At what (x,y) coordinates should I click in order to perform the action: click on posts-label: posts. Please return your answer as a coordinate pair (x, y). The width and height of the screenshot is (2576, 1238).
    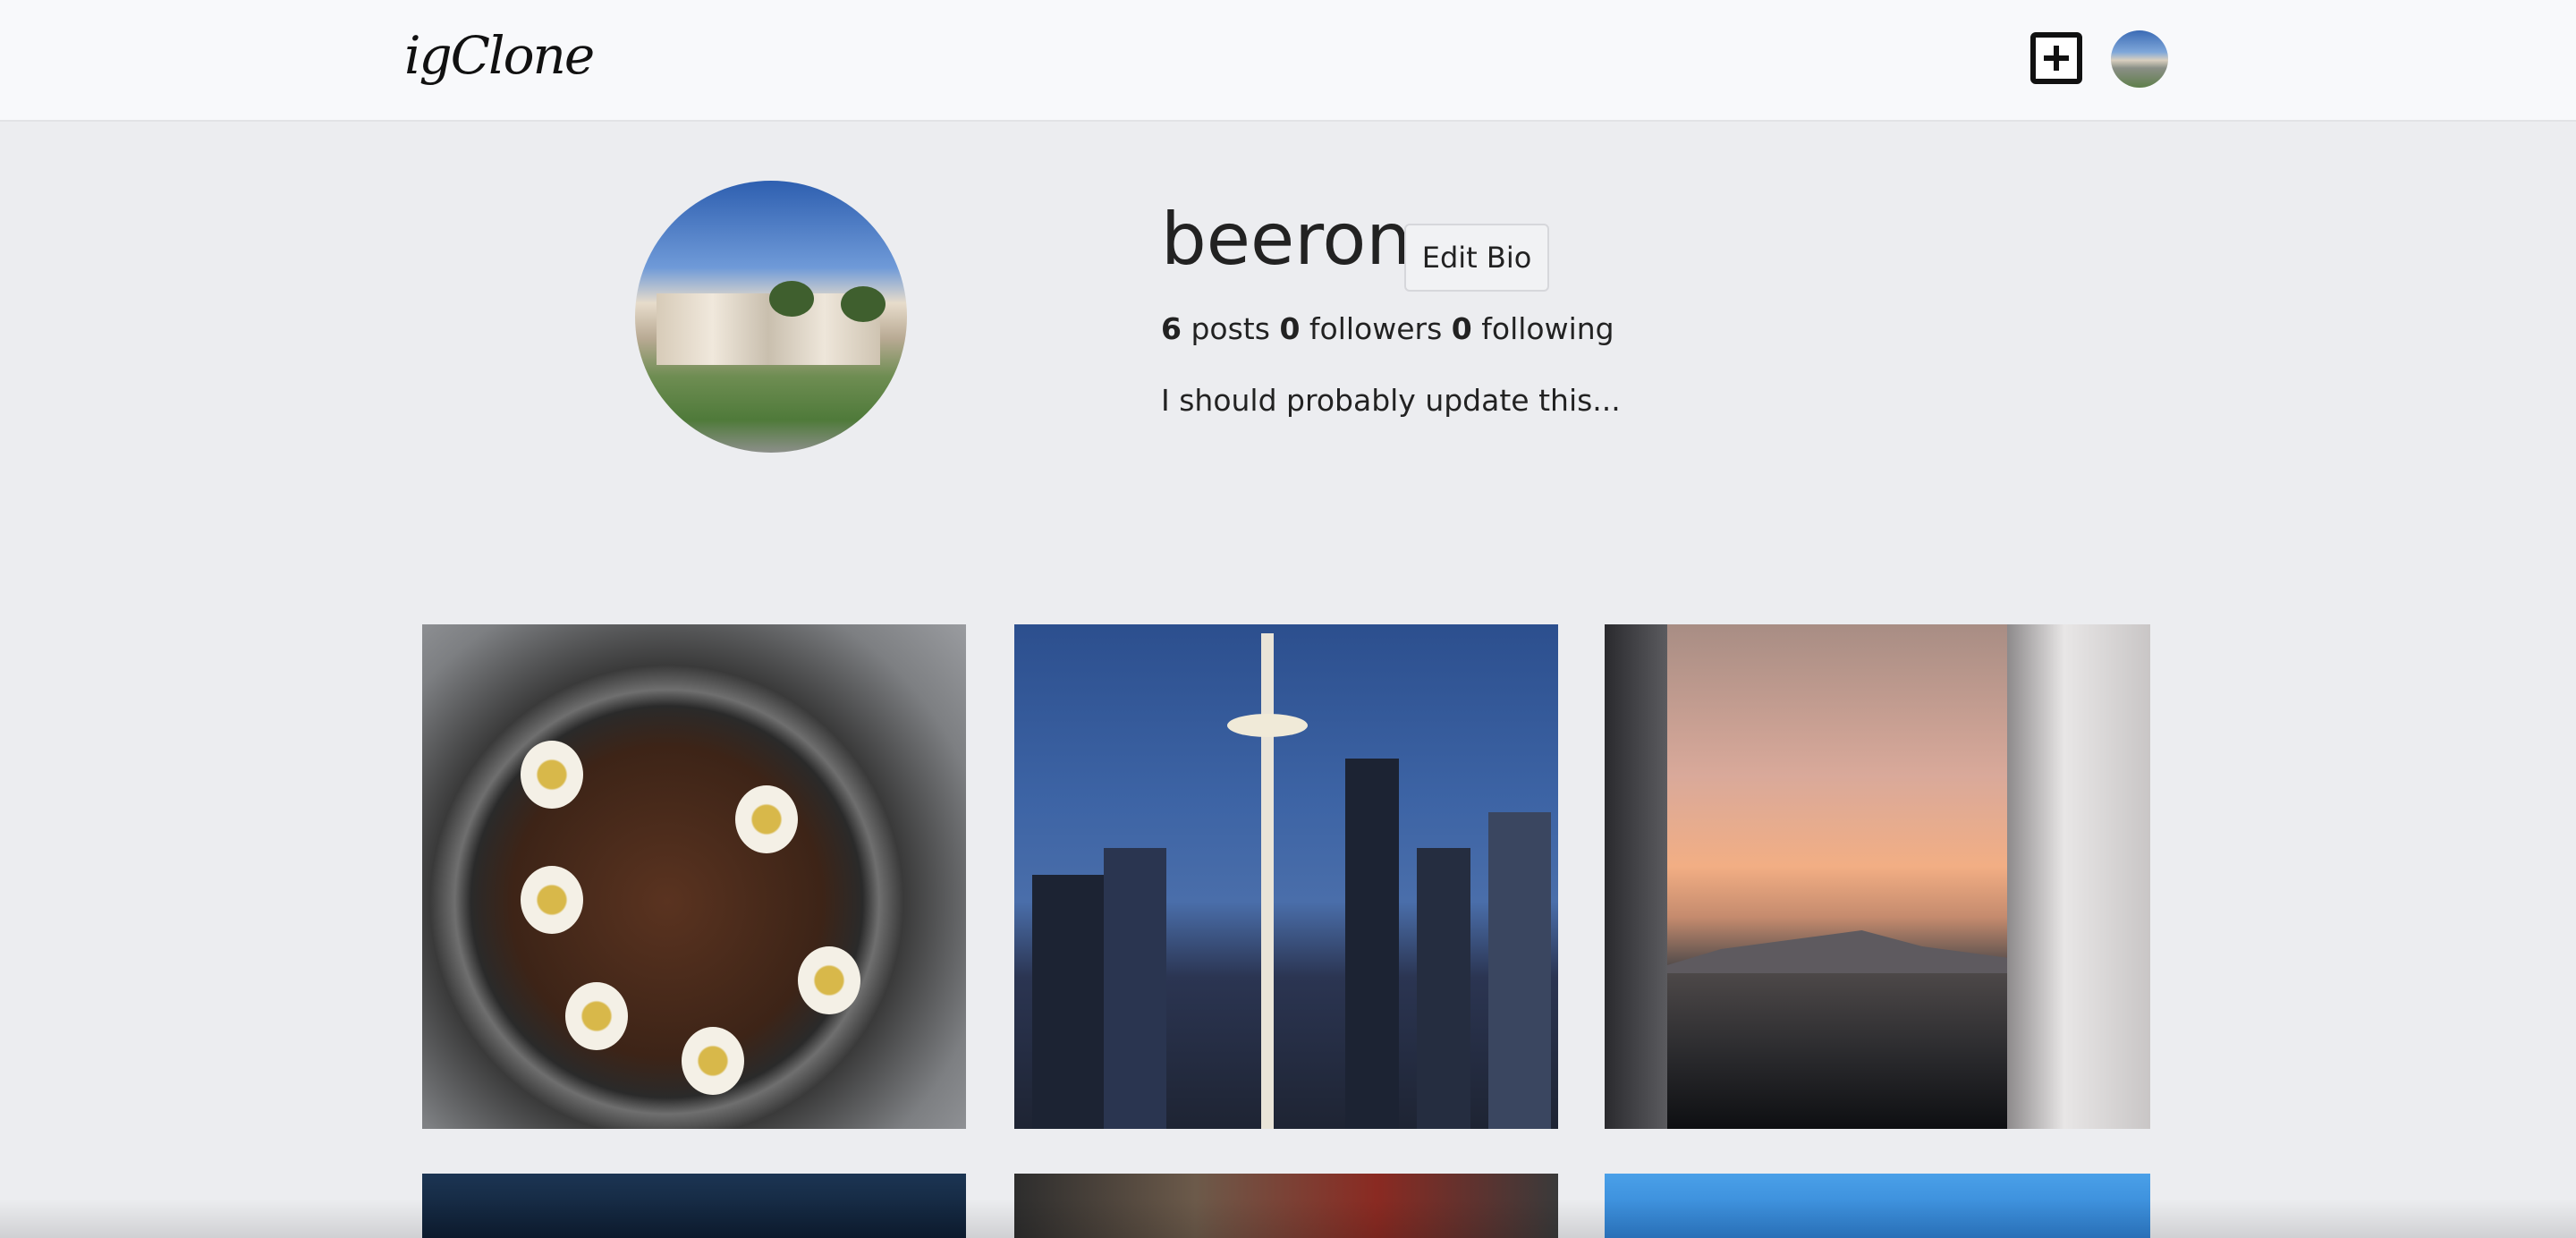
    Looking at the image, I should click on (1230, 328).